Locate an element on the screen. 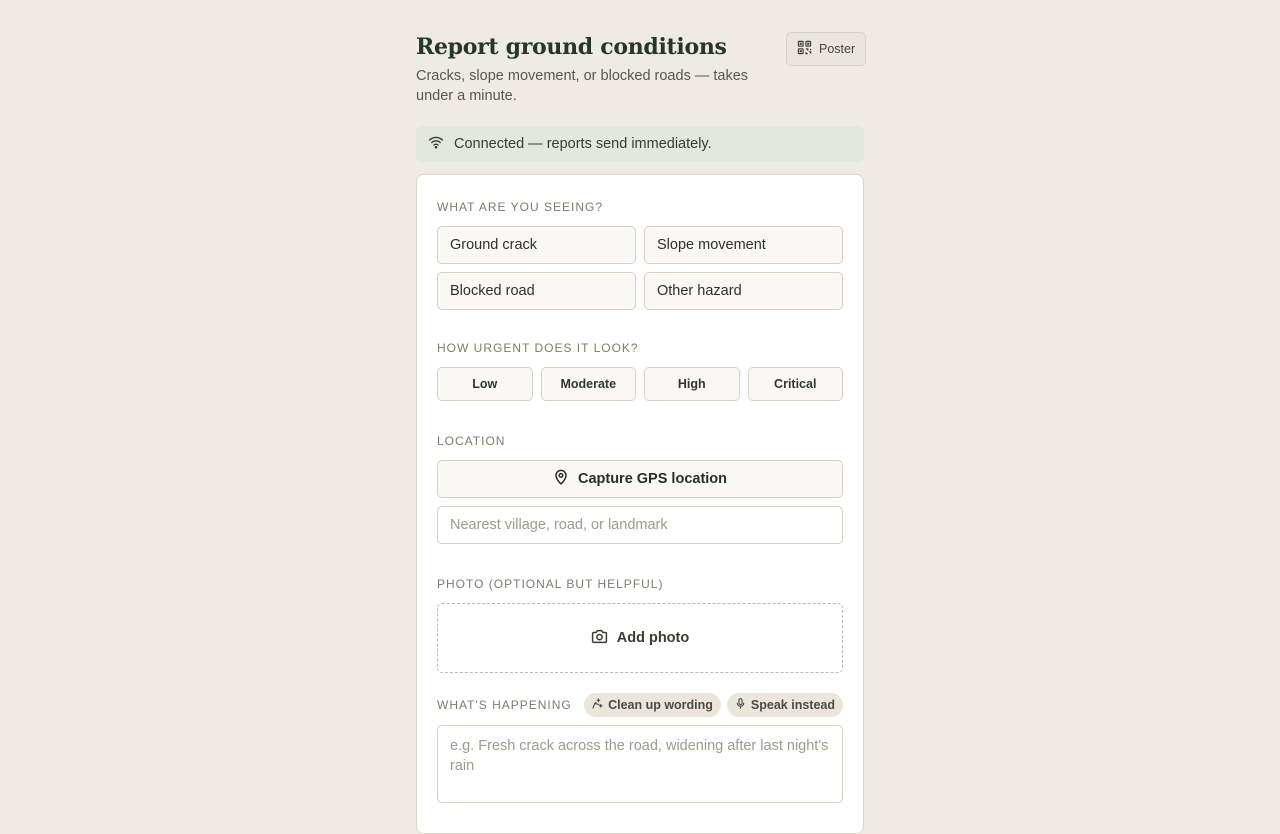 The width and height of the screenshot is (1280, 834). hazard-option-slope-movement: Slope movement is located at coordinates (743, 245).